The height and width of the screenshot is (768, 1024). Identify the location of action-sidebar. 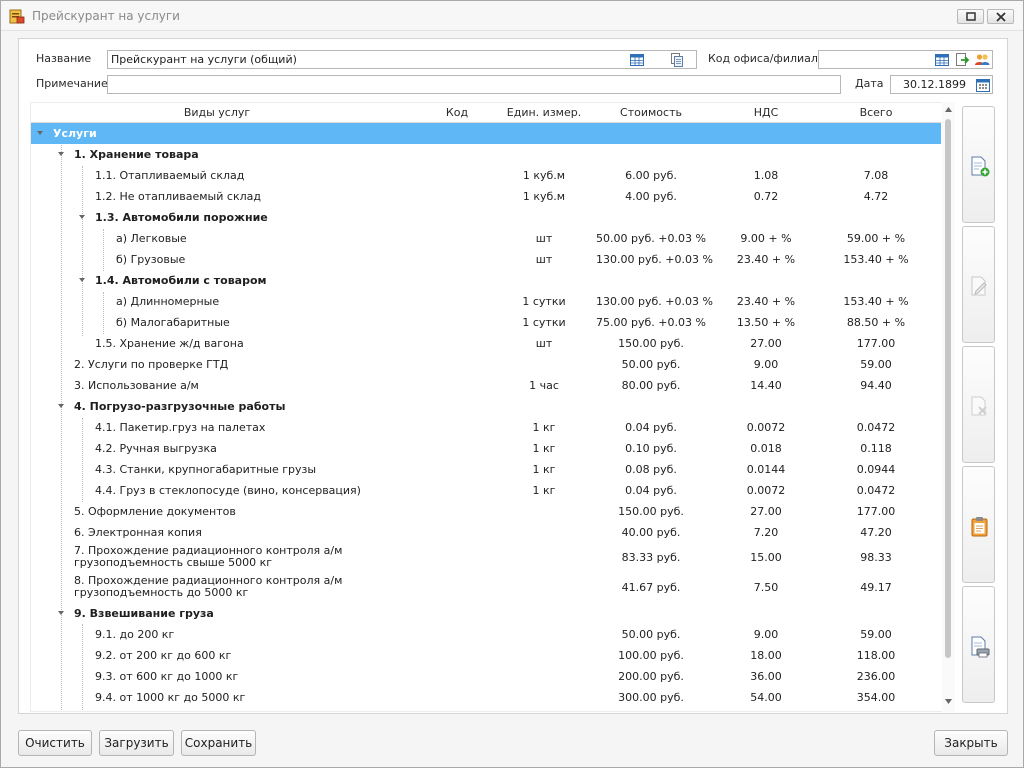
(978, 405).